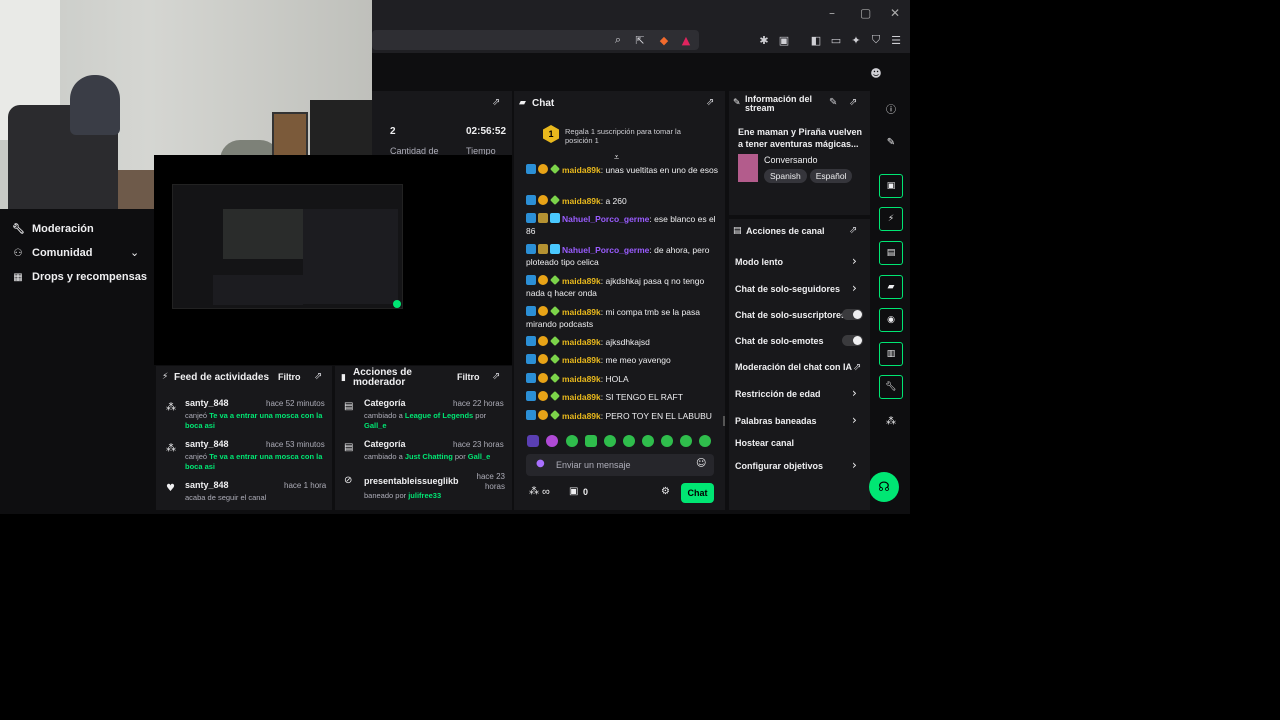  I want to click on avatar-icon: ☻, so click(876, 73).